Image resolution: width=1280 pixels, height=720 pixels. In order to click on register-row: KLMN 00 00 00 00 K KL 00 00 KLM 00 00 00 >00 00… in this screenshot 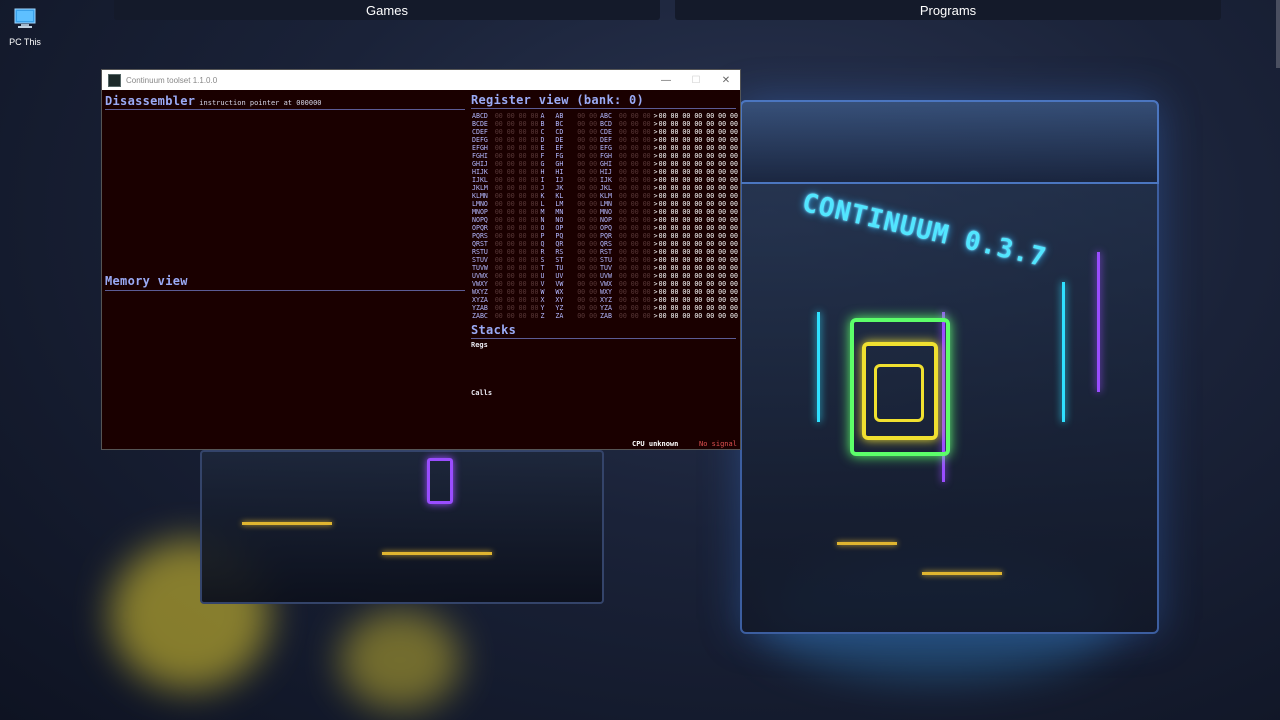, I will do `click(605, 196)`.